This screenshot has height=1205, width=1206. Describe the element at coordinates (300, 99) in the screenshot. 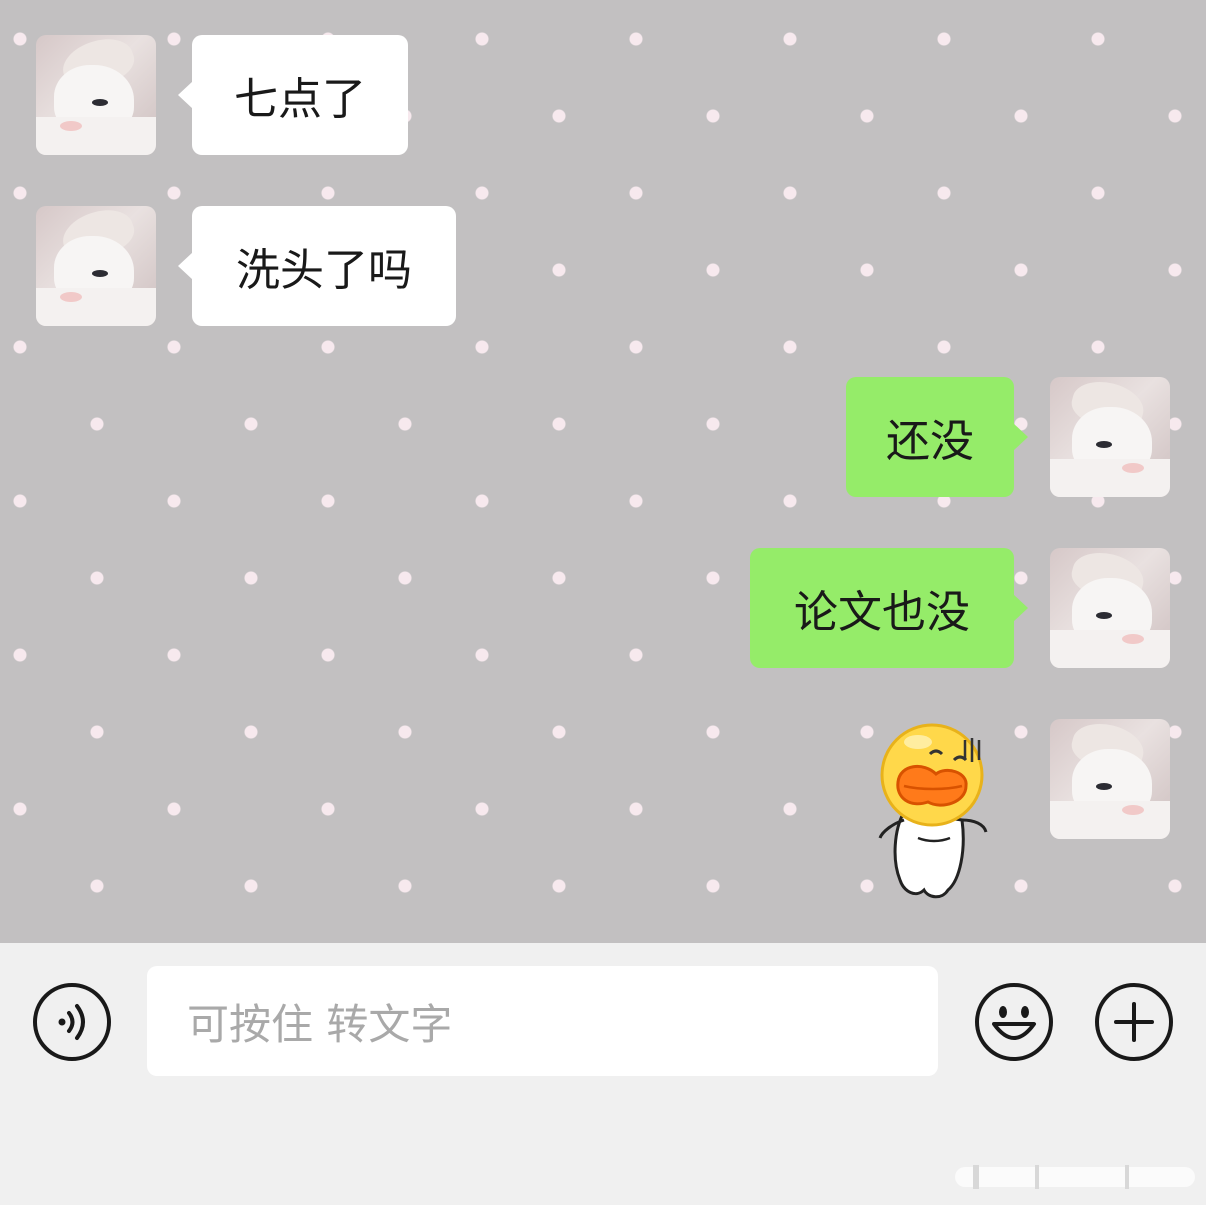

I see `message-text: 七点了` at that location.